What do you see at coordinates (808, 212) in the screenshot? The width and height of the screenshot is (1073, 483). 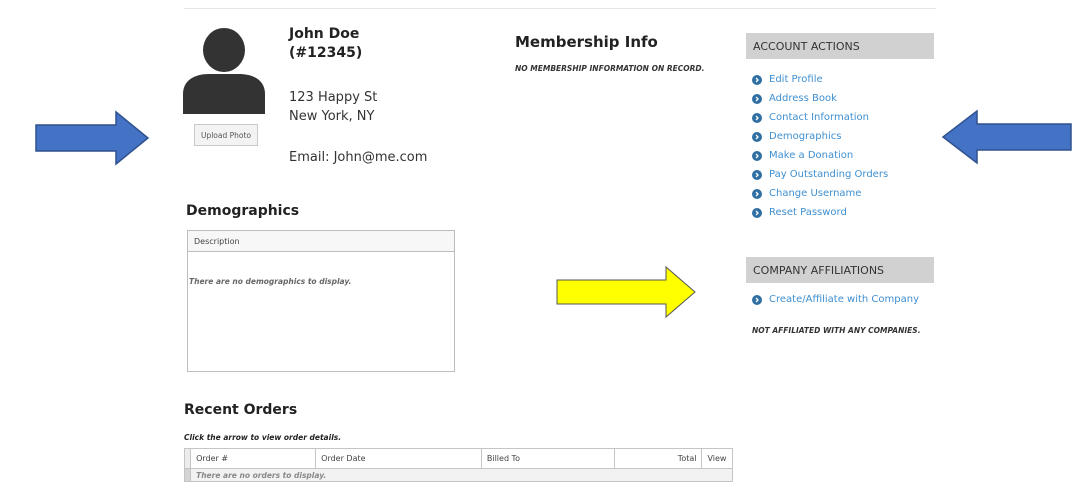 I see `action-label: Reset Password` at bounding box center [808, 212].